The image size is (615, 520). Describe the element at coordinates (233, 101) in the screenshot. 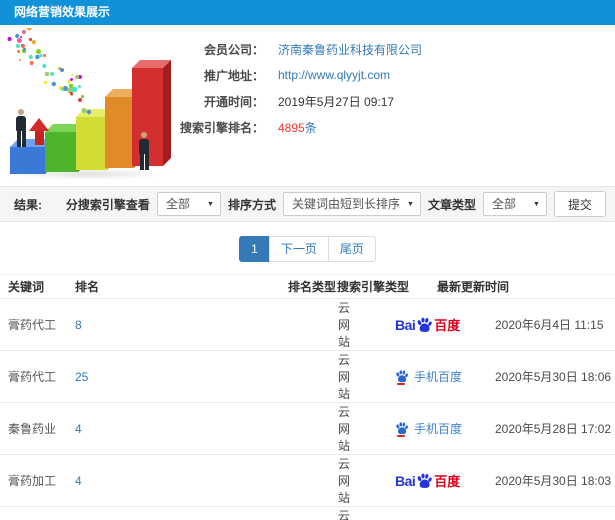

I see `open-time-label: 开通时间：` at that location.